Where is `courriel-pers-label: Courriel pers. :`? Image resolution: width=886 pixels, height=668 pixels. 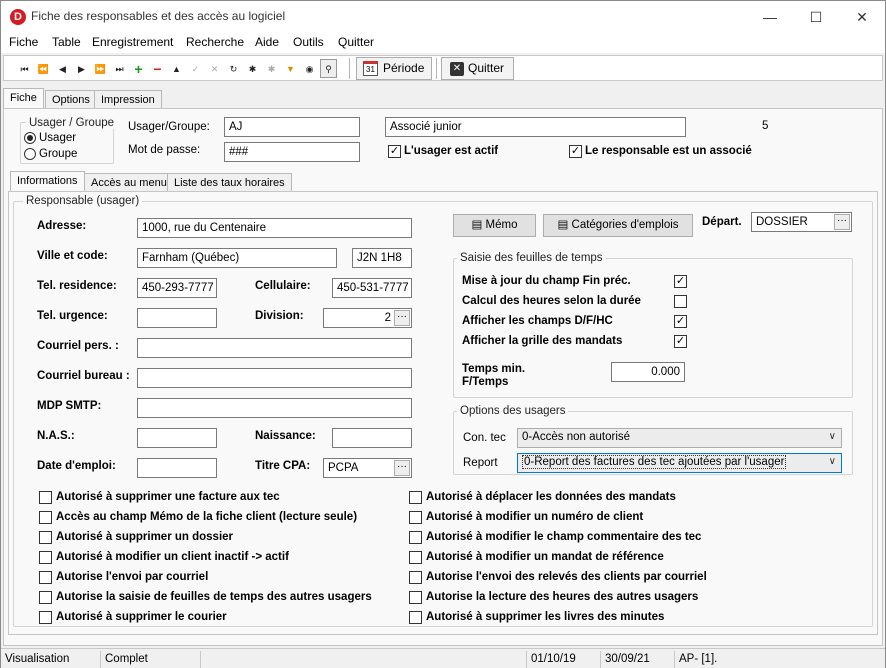
courriel-pers-label: Courriel pers. : is located at coordinates (78, 346).